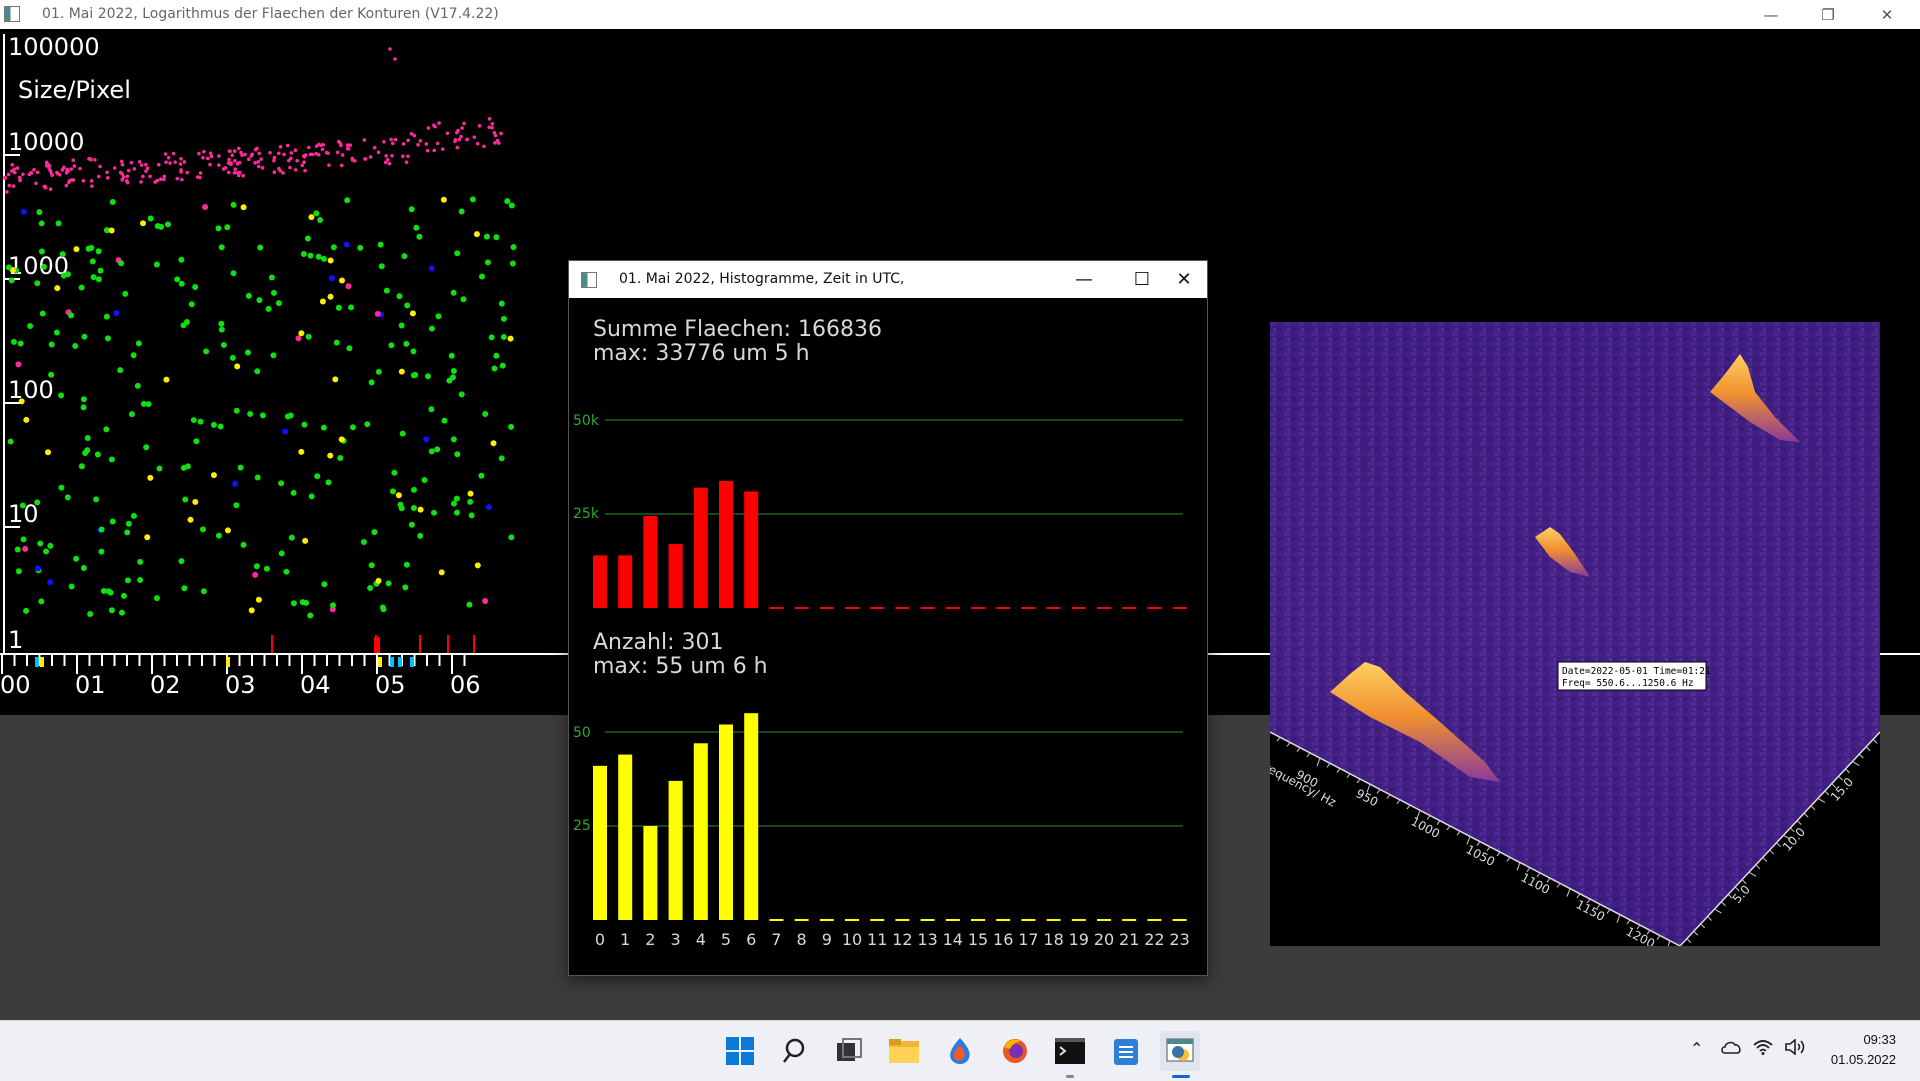 This screenshot has height=1081, width=1920. I want to click on hour-label-5: 5, so click(726, 939).